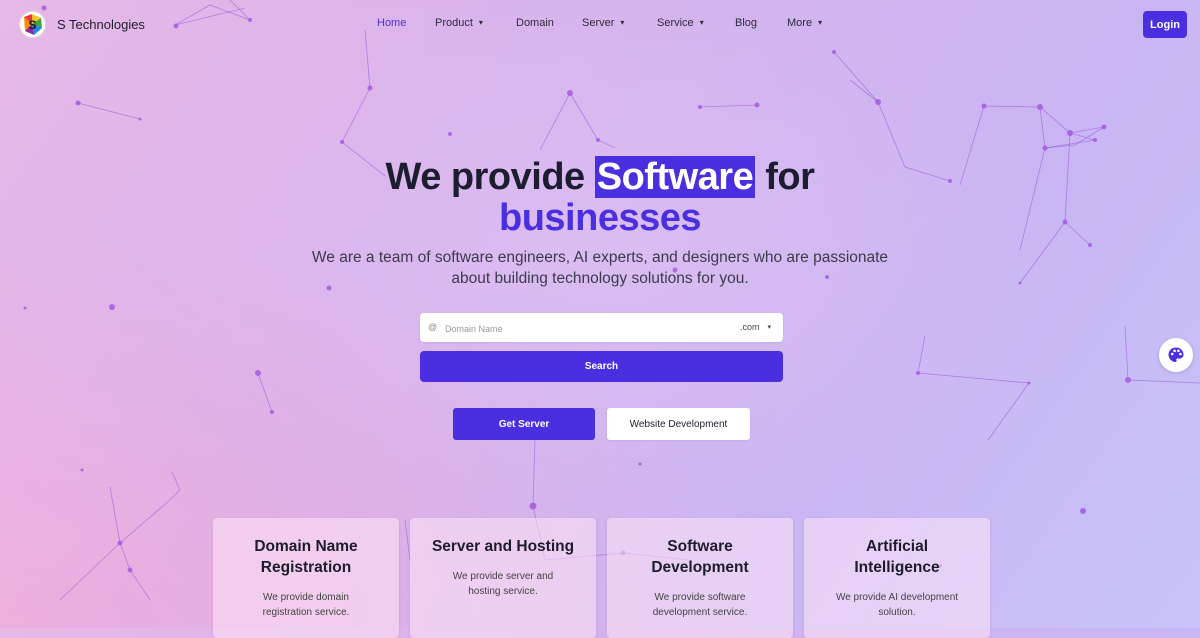 This screenshot has height=638, width=1200. Describe the element at coordinates (600, 218) in the screenshot. I see `hero-title-line2: businesses` at that location.